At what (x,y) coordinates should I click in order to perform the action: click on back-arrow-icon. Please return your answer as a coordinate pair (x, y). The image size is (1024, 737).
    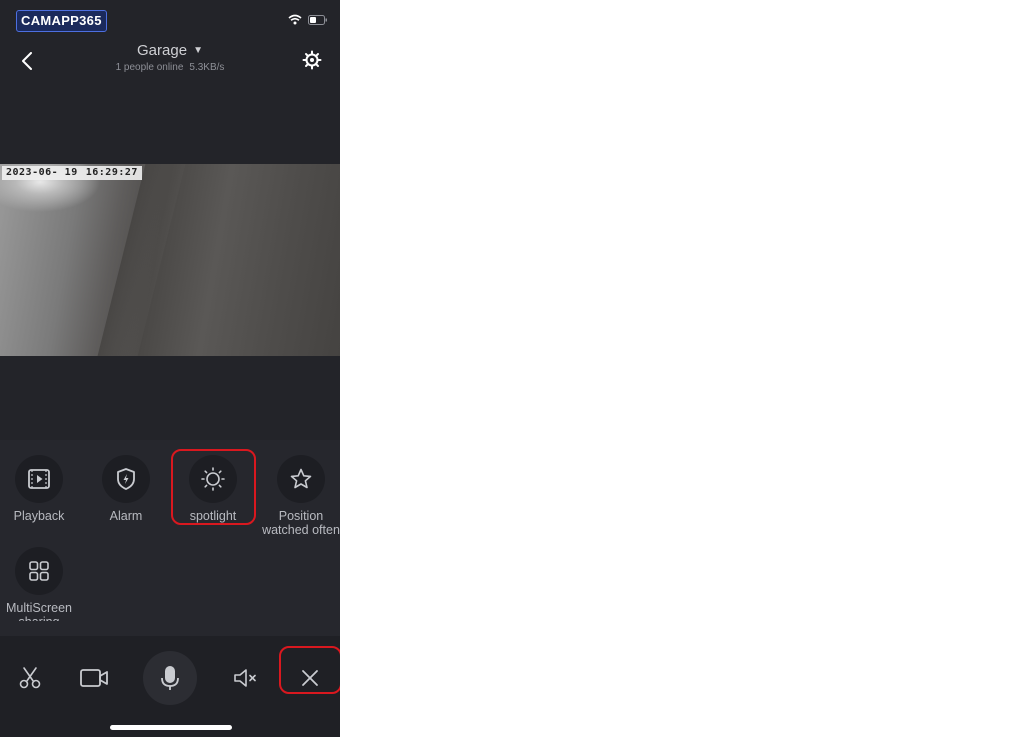
    Looking at the image, I should click on (27, 61).